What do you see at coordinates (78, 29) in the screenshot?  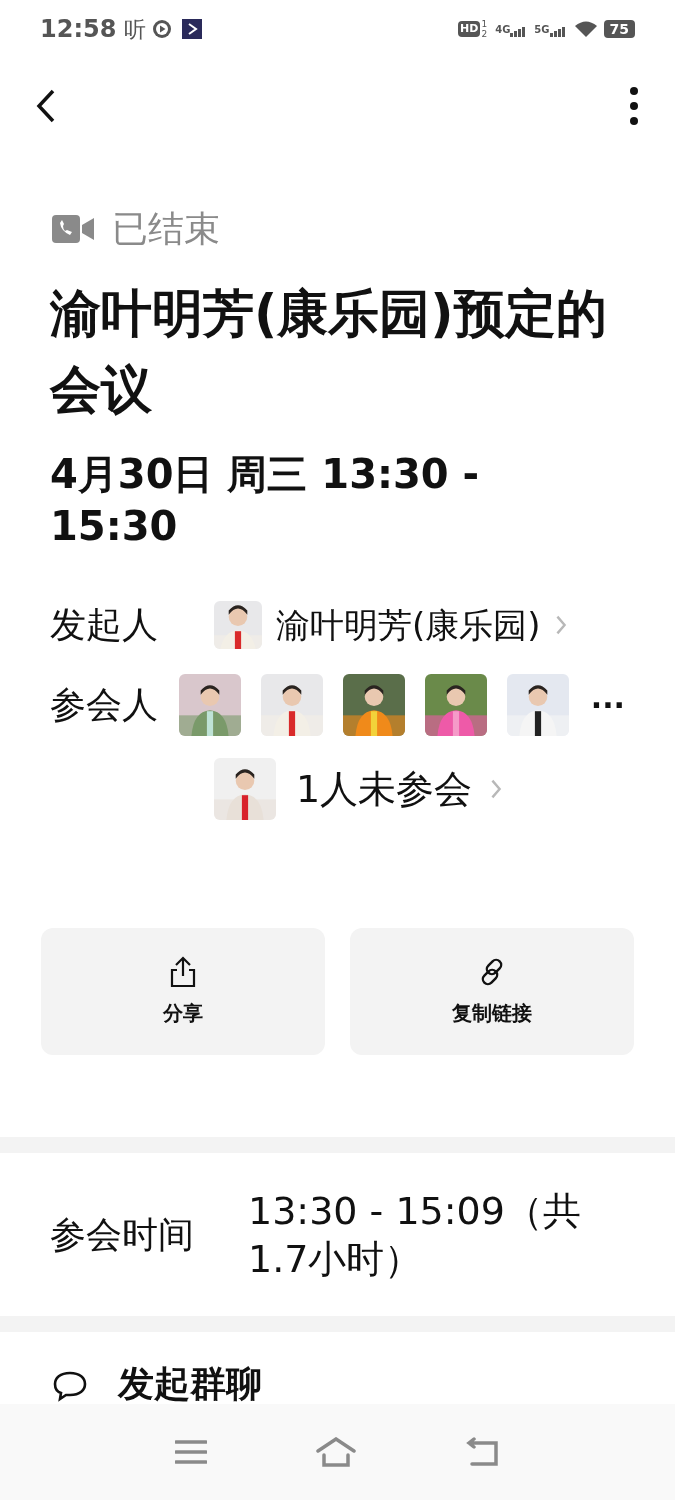 I see `clock: 12:58` at bounding box center [78, 29].